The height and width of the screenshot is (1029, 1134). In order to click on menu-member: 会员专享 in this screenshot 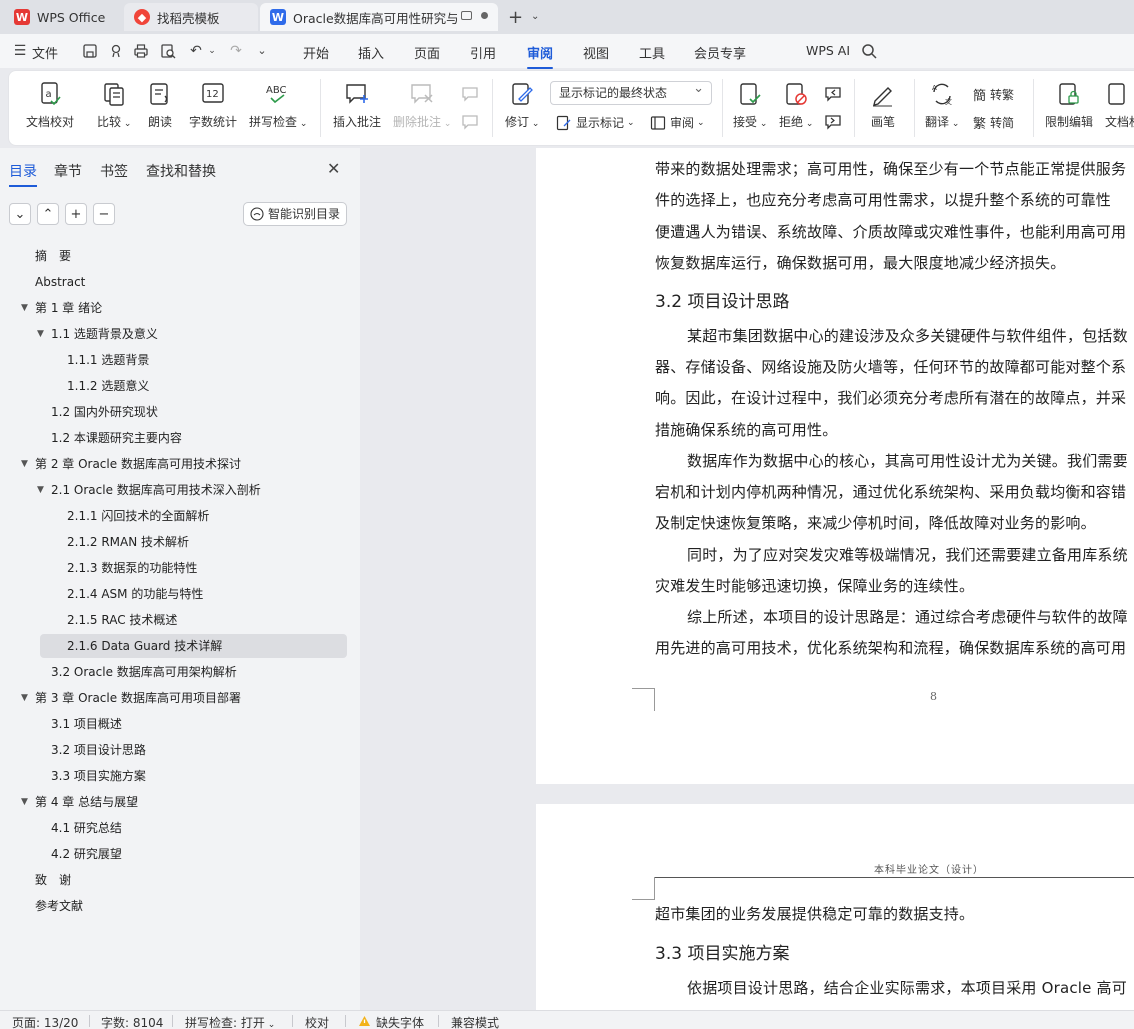, I will do `click(720, 52)`.